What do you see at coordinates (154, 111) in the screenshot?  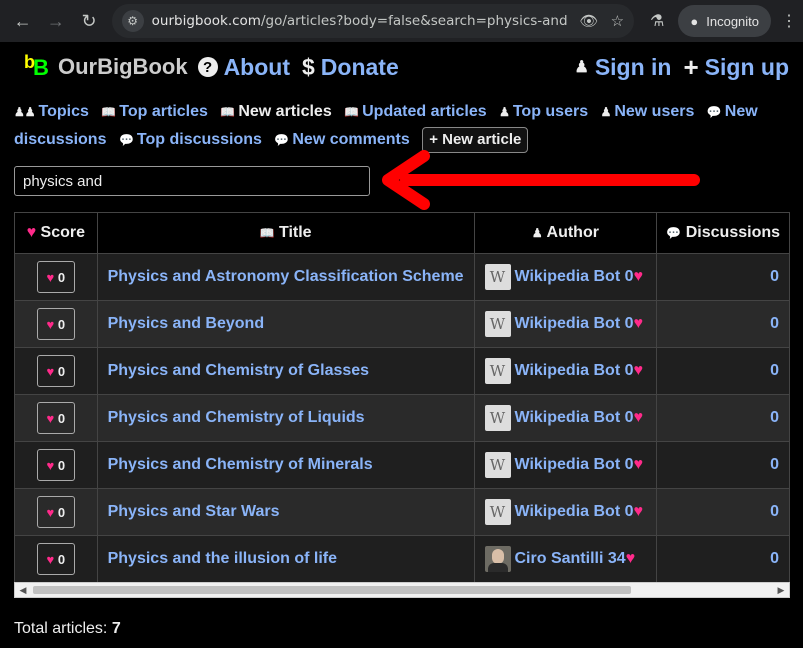 I see `nav-top-articles: 📖 Top articles` at bounding box center [154, 111].